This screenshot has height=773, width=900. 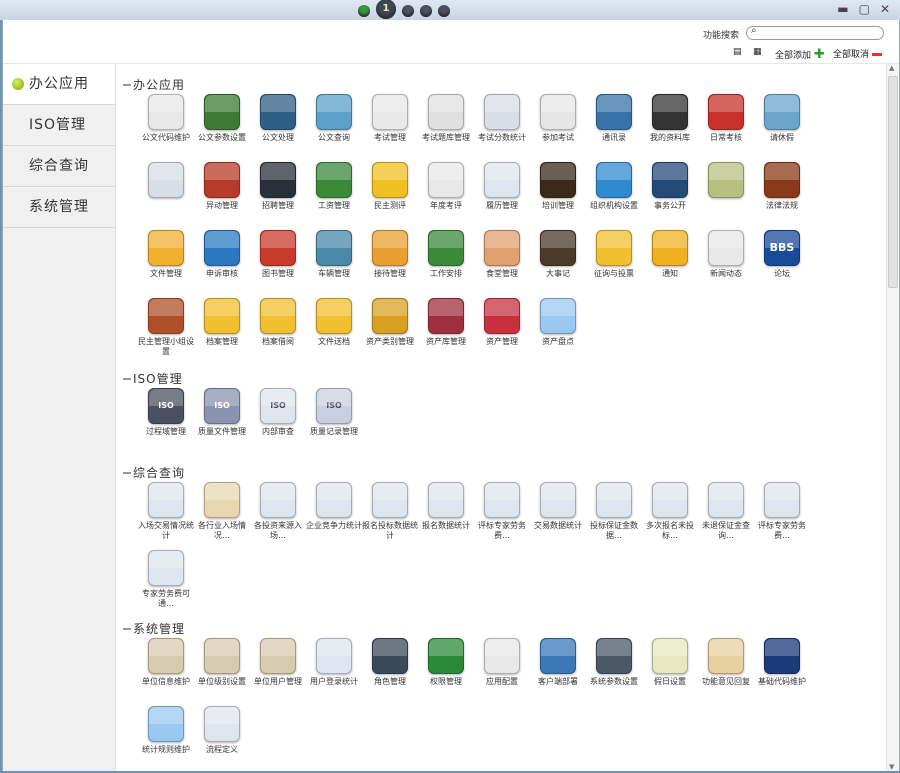 I want to click on app-tile: 我的资料库, so click(x=670, y=118).